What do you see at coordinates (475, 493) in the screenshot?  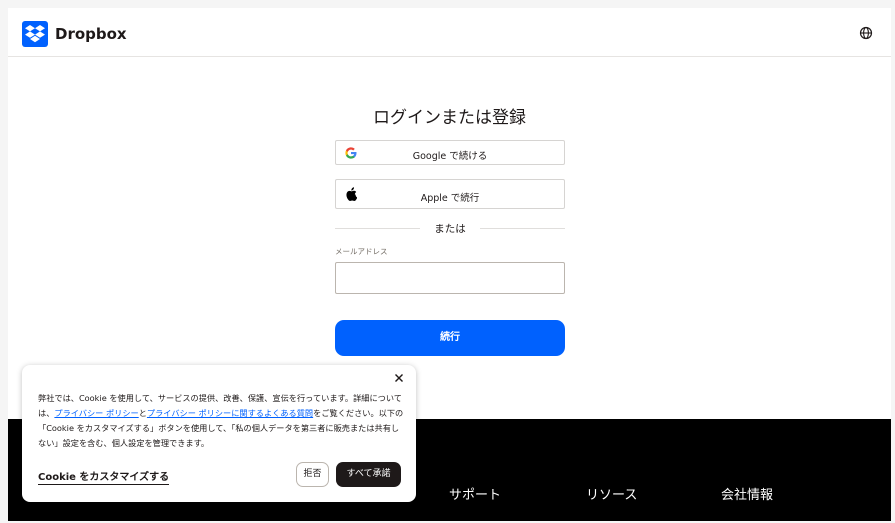 I see `footer-link-support: サポート` at bounding box center [475, 493].